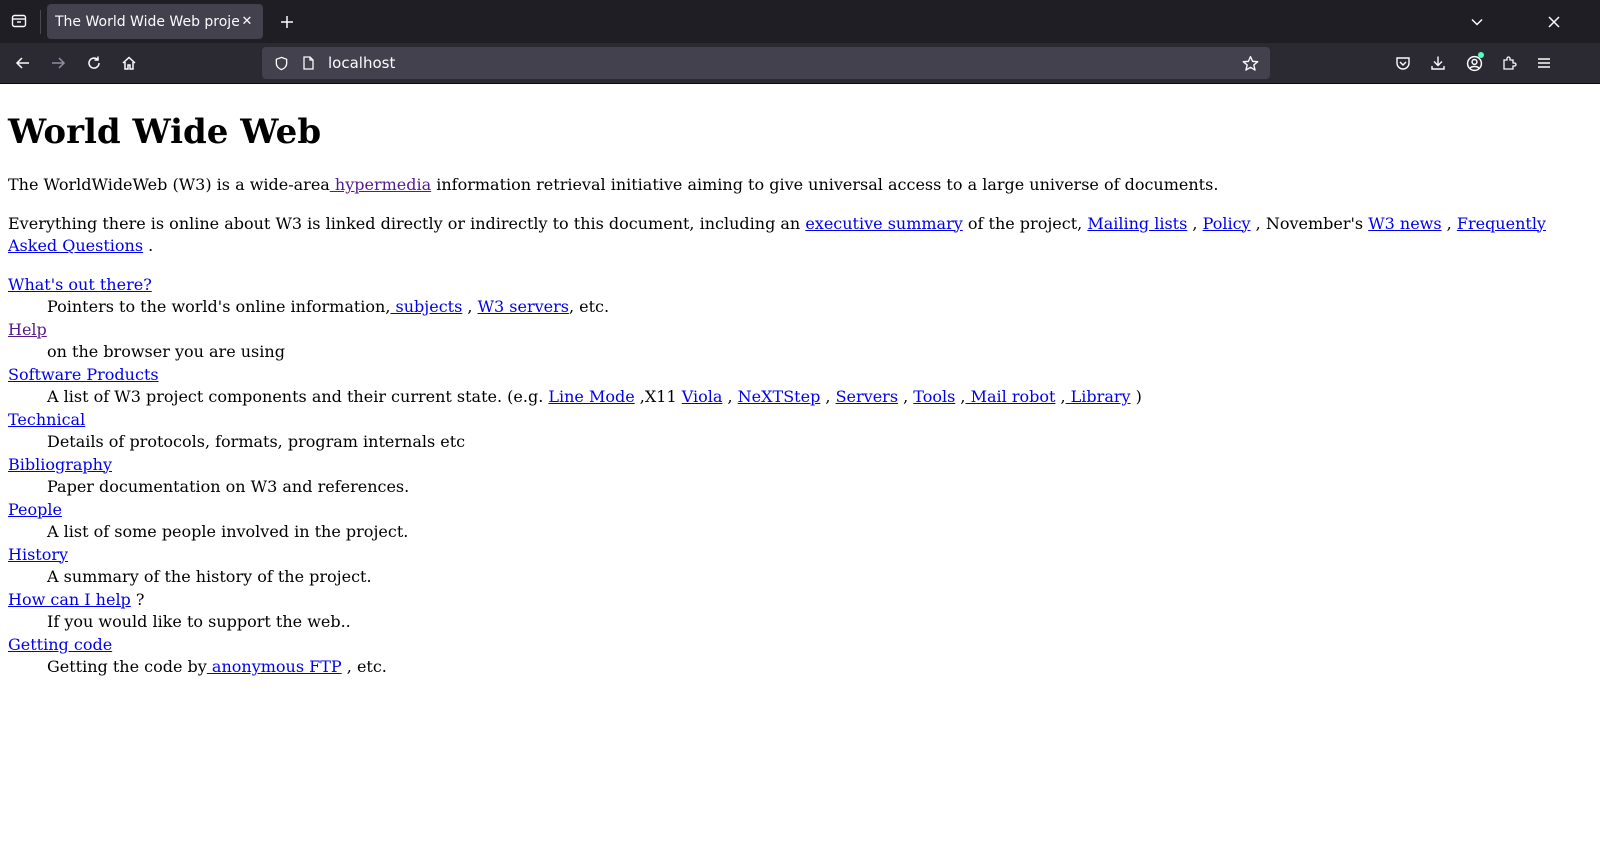 Image resolution: width=1600 pixels, height=868 pixels. I want to click on firefox-view-button, so click(19, 21).